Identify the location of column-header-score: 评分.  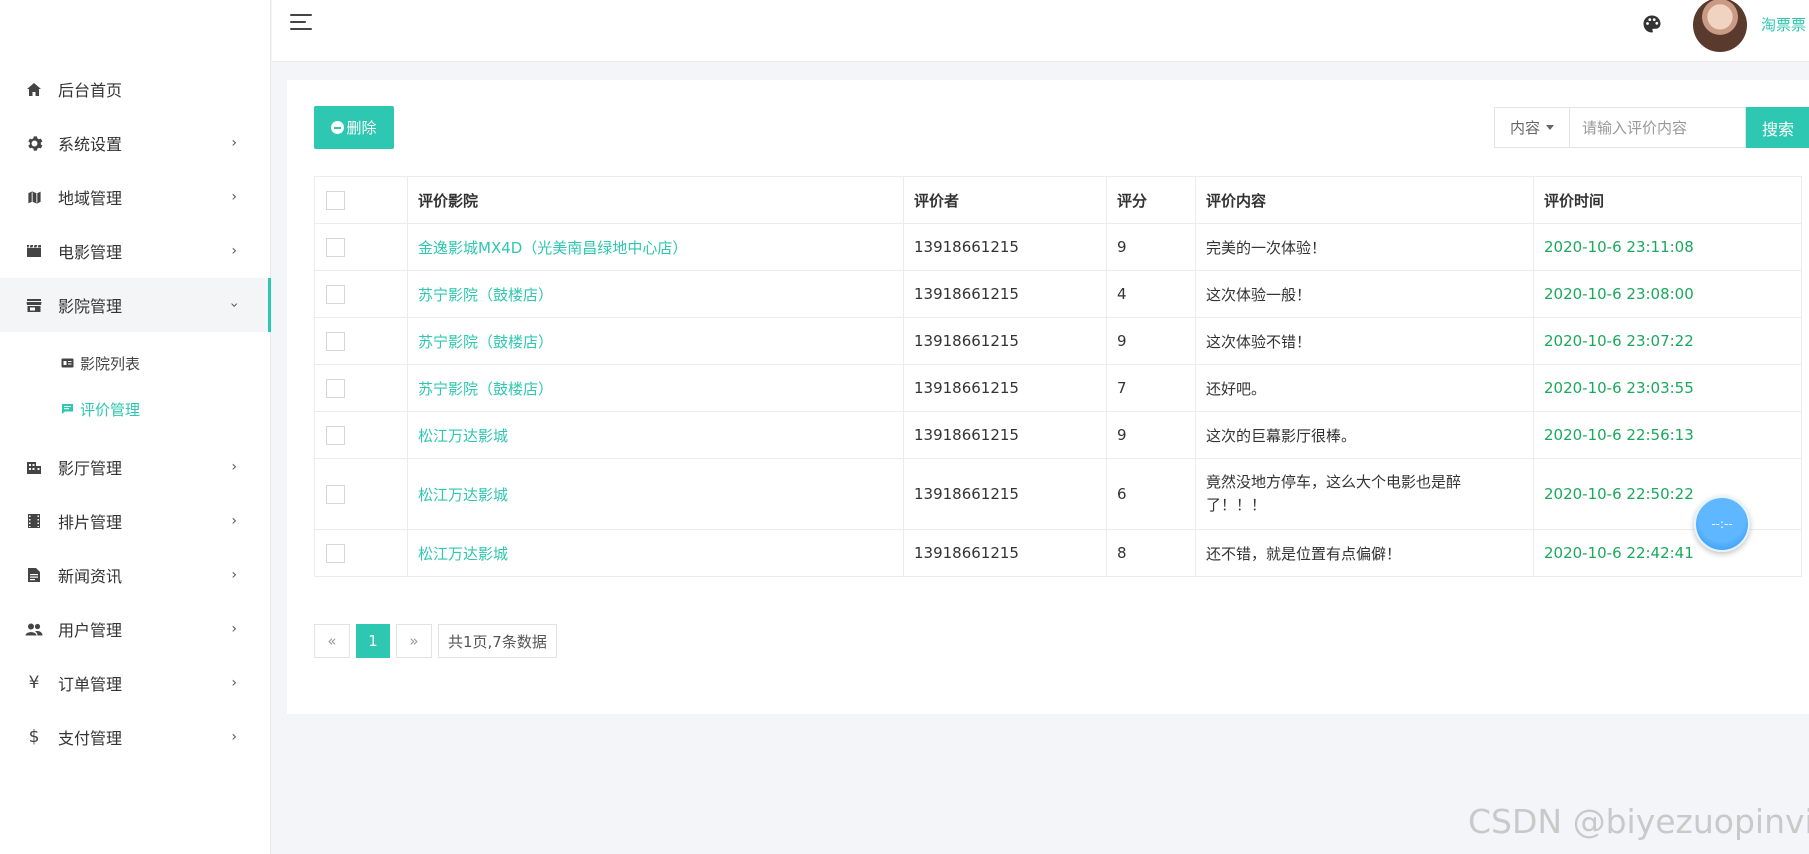
(1151, 200).